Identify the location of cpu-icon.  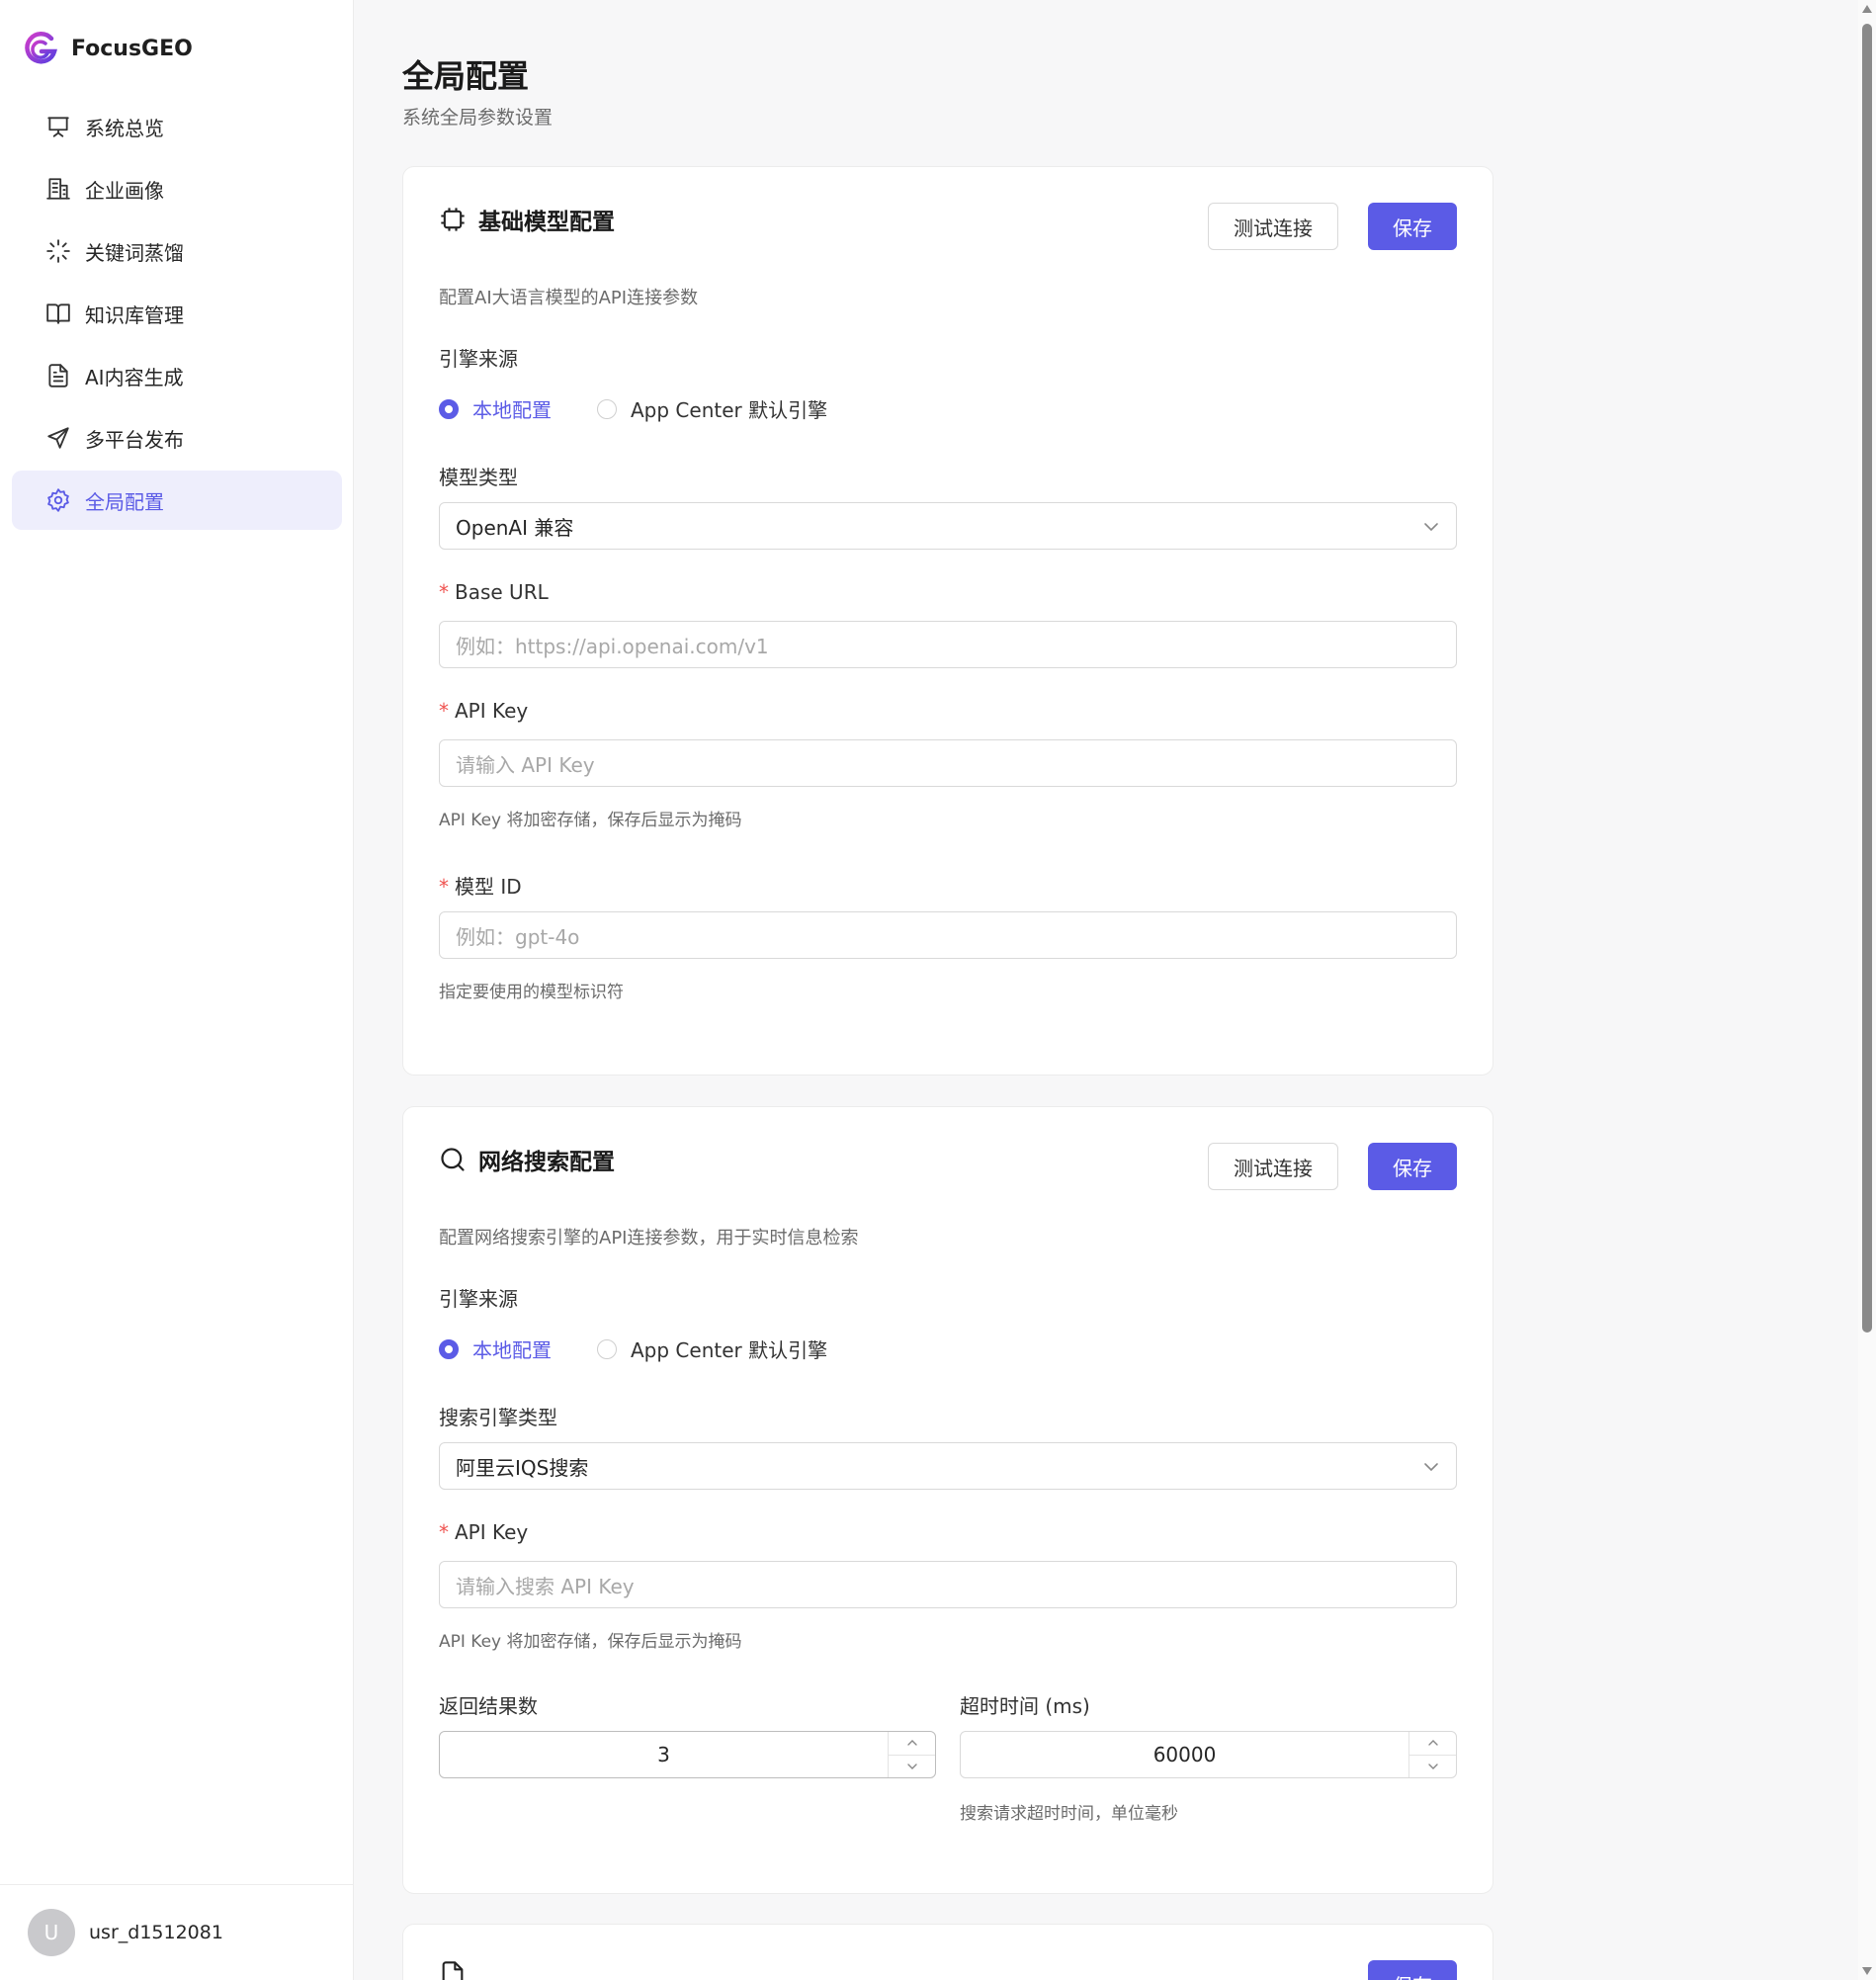
(453, 219).